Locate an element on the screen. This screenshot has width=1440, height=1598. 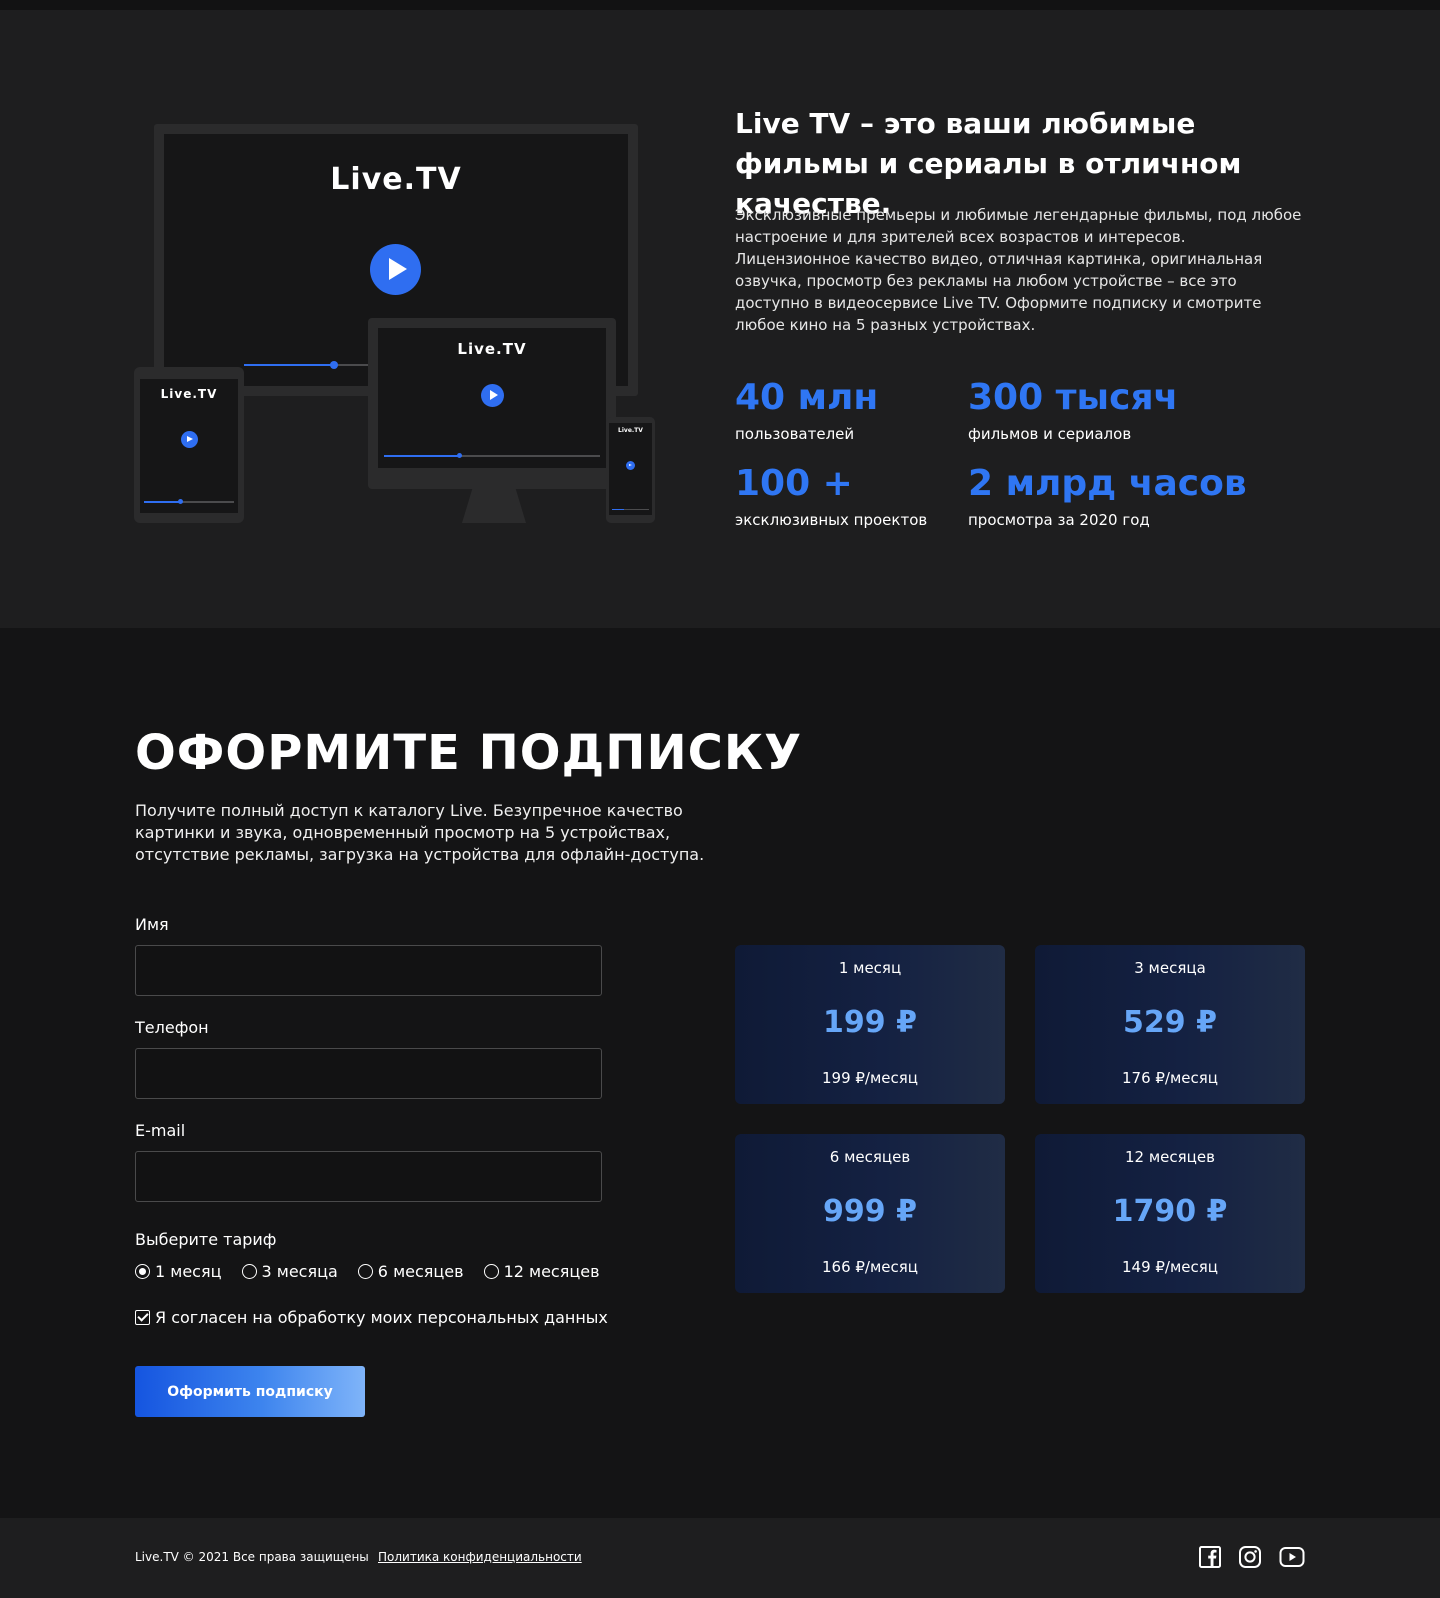
plan-card-1-month: 1 месяц 199 ₽ 199 ₽/месяц is located at coordinates (870, 1024).